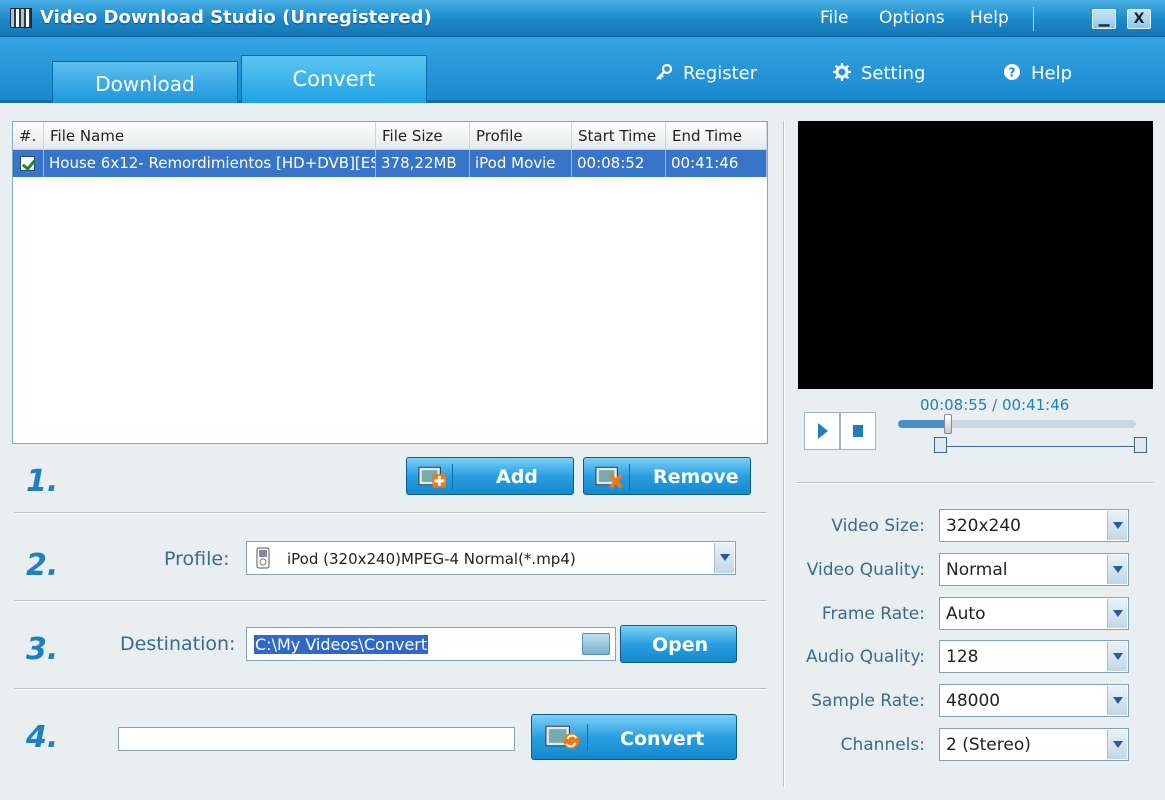 This screenshot has height=800, width=1165. What do you see at coordinates (1034, 744) in the screenshot?
I see `channels-select: 2 (Stereo)` at bounding box center [1034, 744].